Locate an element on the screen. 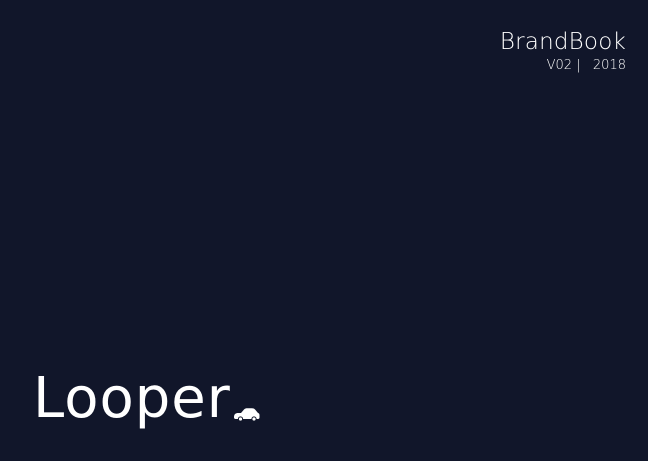 The image size is (648, 461). cover-header: BrandBook V02 | 2018 is located at coordinates (563, 51).